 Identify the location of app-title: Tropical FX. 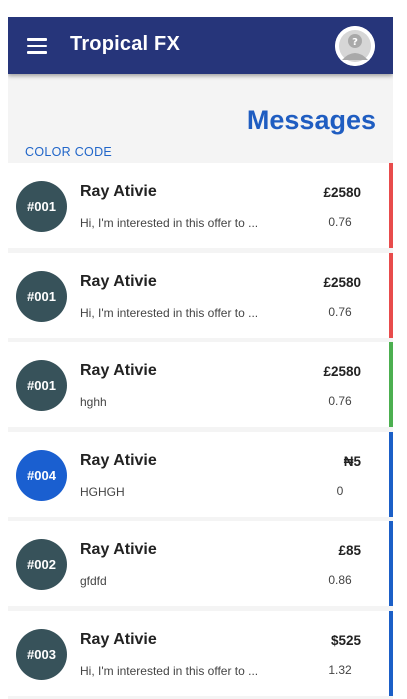
(125, 44).